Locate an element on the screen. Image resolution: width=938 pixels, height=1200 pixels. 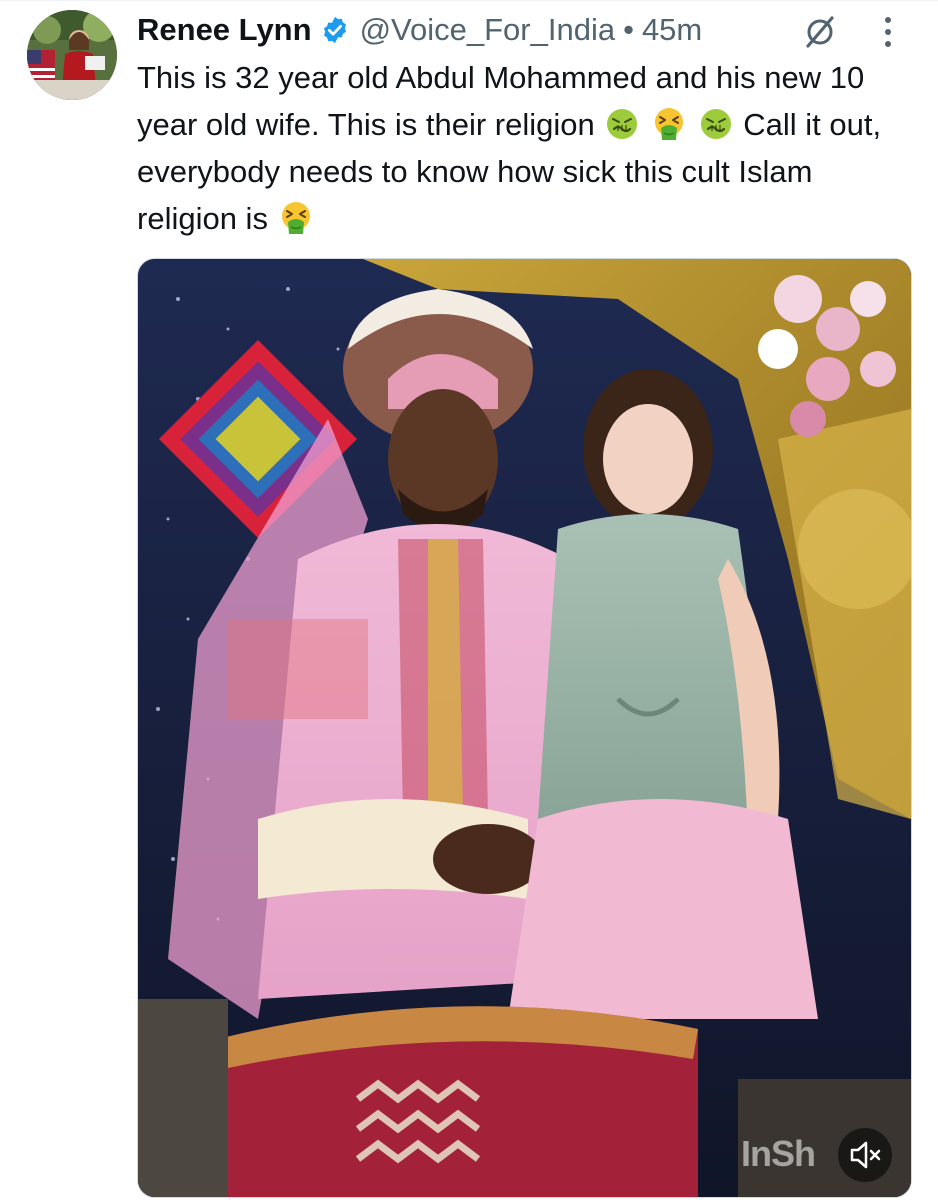
media-watermark: InSh is located at coordinates (778, 1153).